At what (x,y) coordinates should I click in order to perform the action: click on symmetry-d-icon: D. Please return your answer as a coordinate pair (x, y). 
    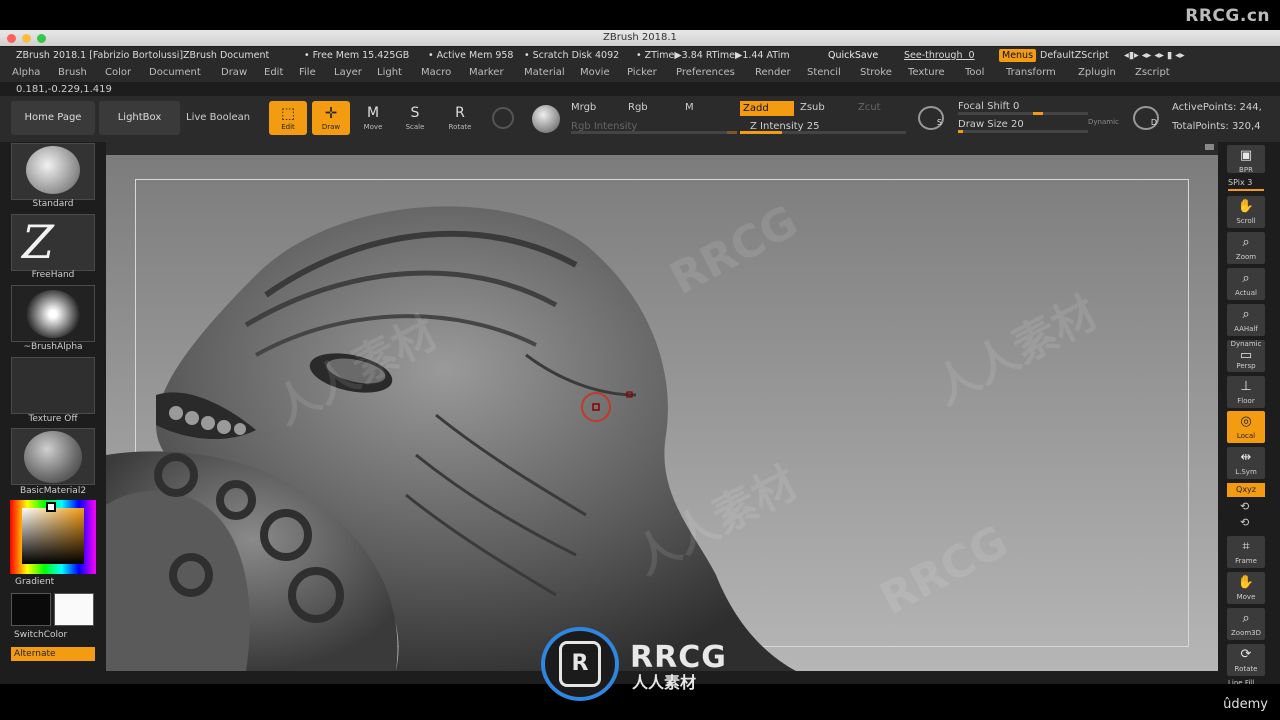
    Looking at the image, I should click on (1146, 118).